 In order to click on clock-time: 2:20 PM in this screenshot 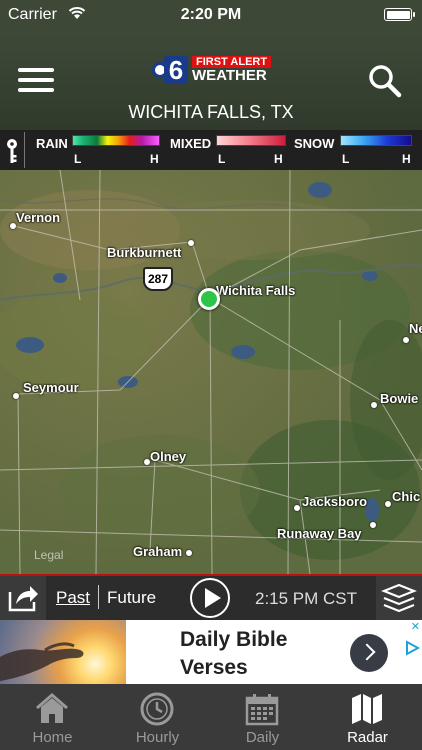, I will do `click(211, 14)`.